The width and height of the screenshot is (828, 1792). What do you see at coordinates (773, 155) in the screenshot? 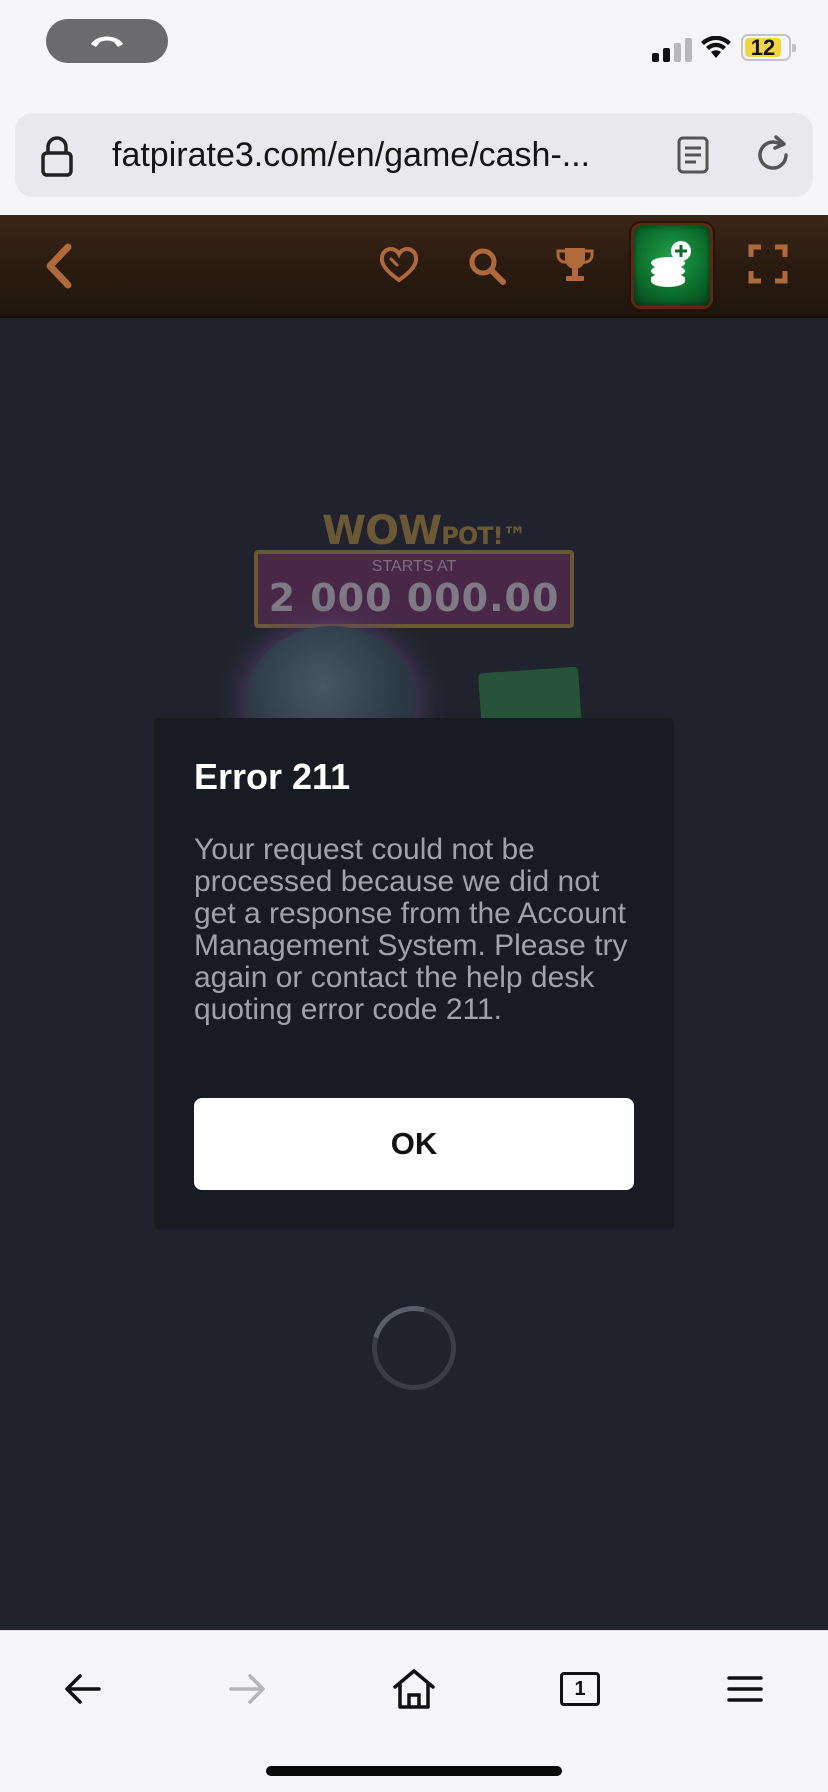
I see `reload-icon` at bounding box center [773, 155].